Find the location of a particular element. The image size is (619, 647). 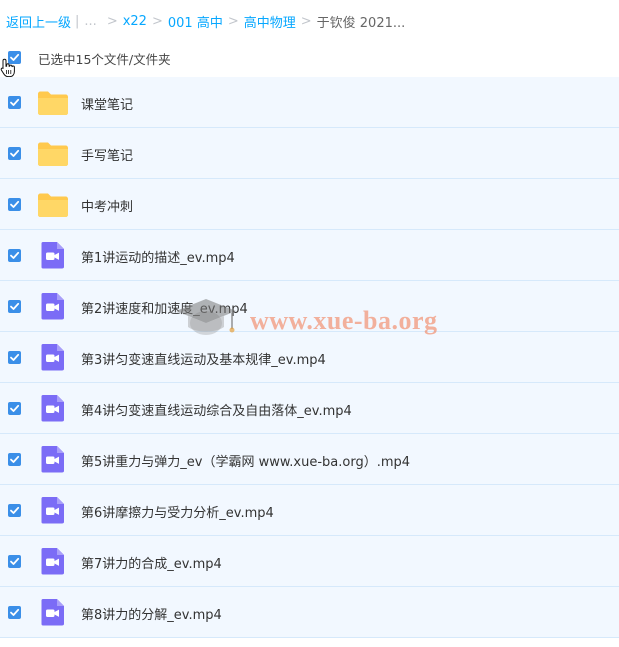

selection-bar: 已选中15个文件/文件夹 is located at coordinates (309, 62).